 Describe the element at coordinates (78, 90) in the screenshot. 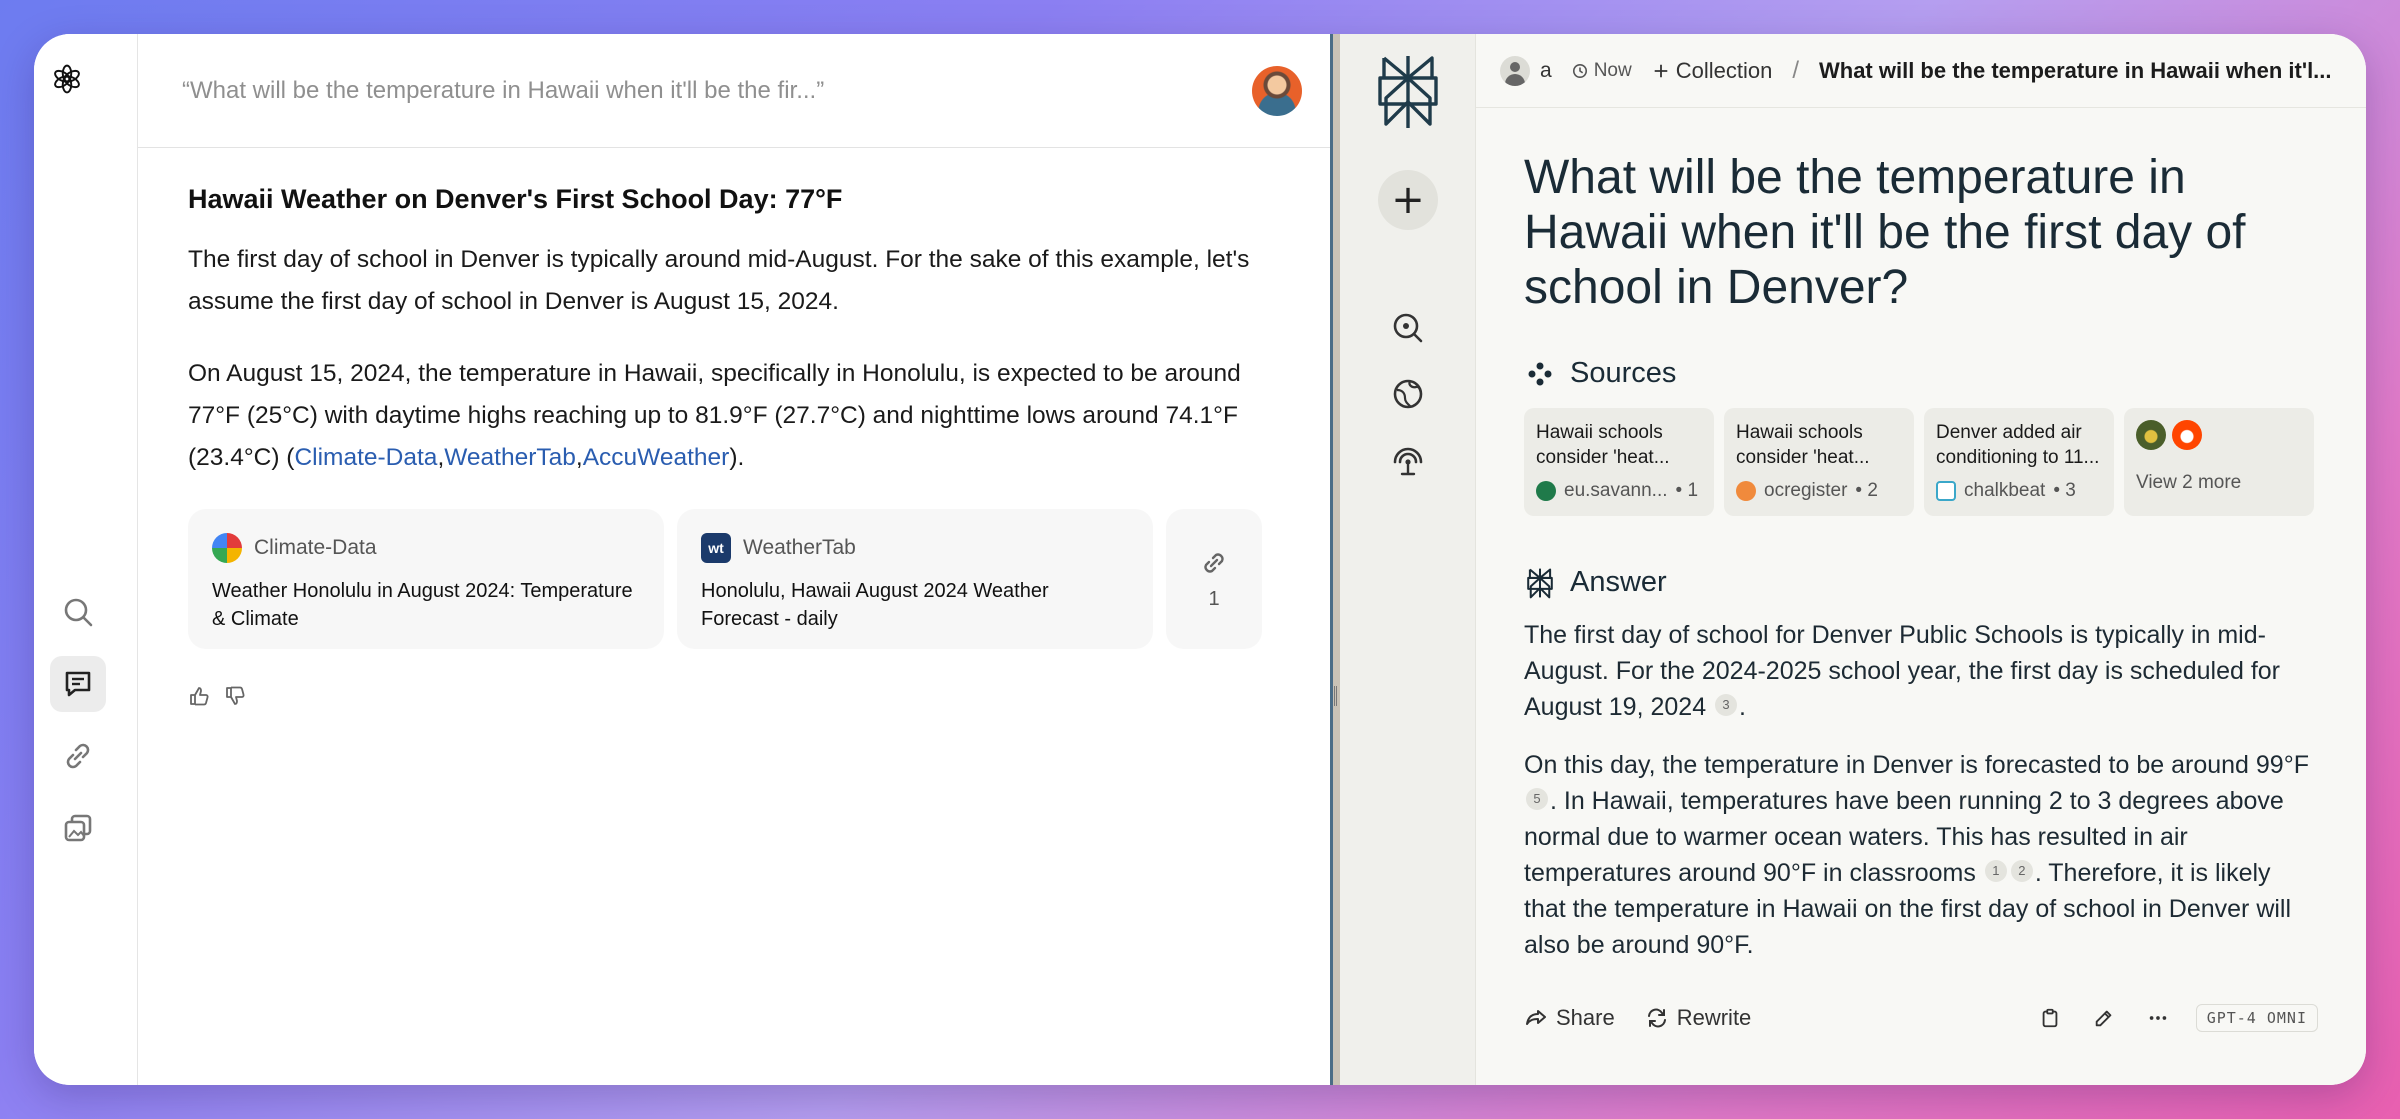

I see `openai-logo-icon` at that location.